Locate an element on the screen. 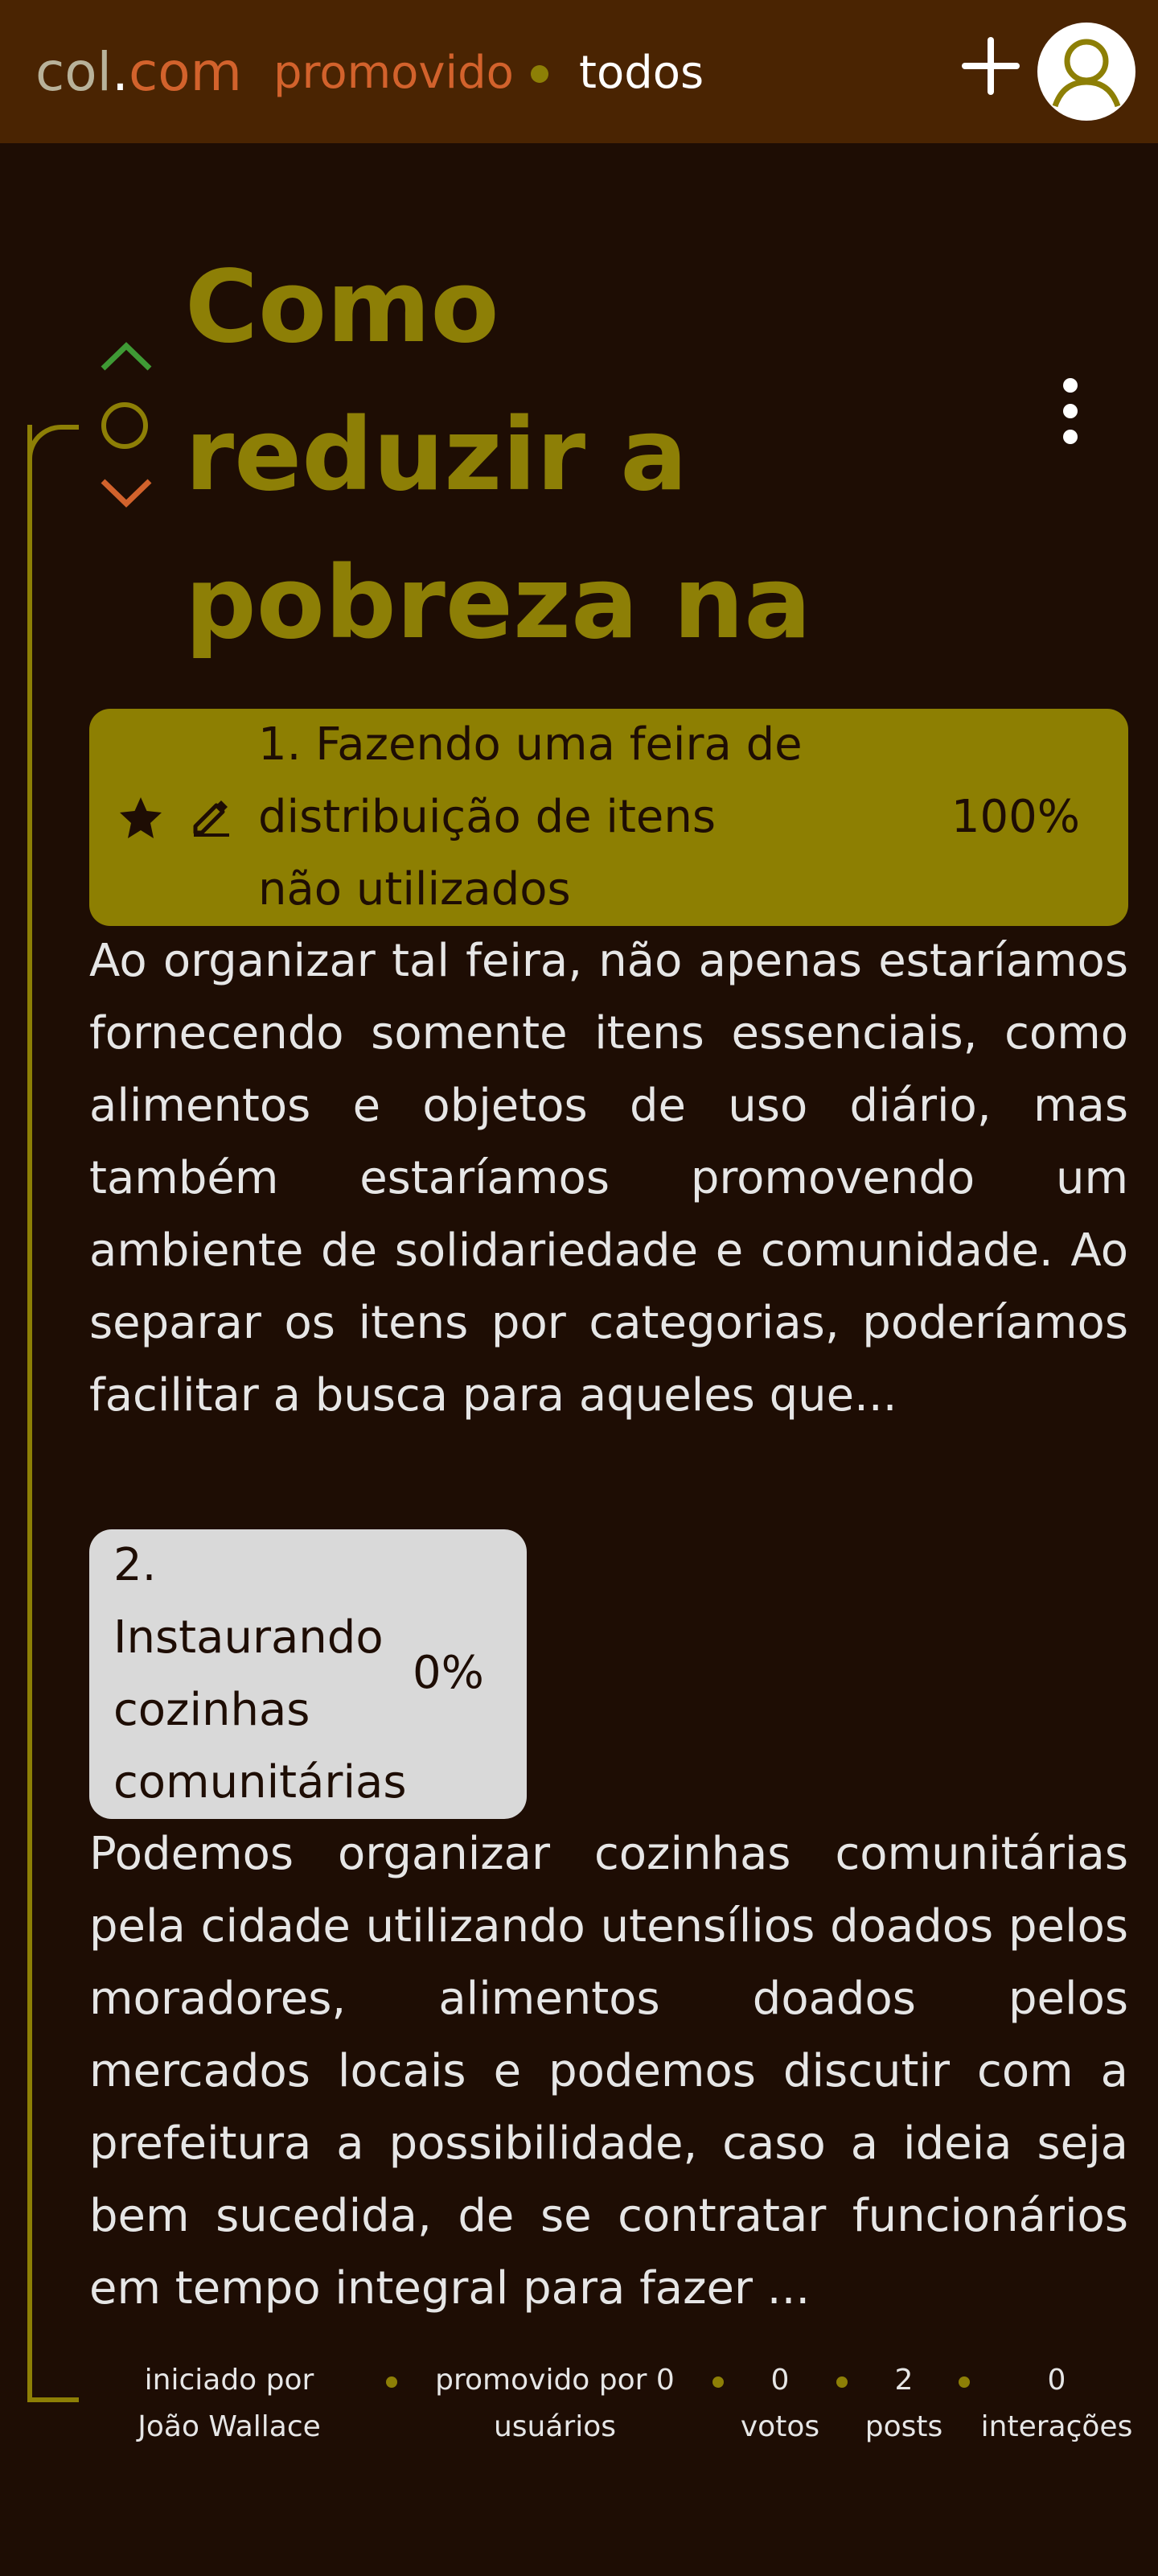  star-icon is located at coordinates (141, 818).